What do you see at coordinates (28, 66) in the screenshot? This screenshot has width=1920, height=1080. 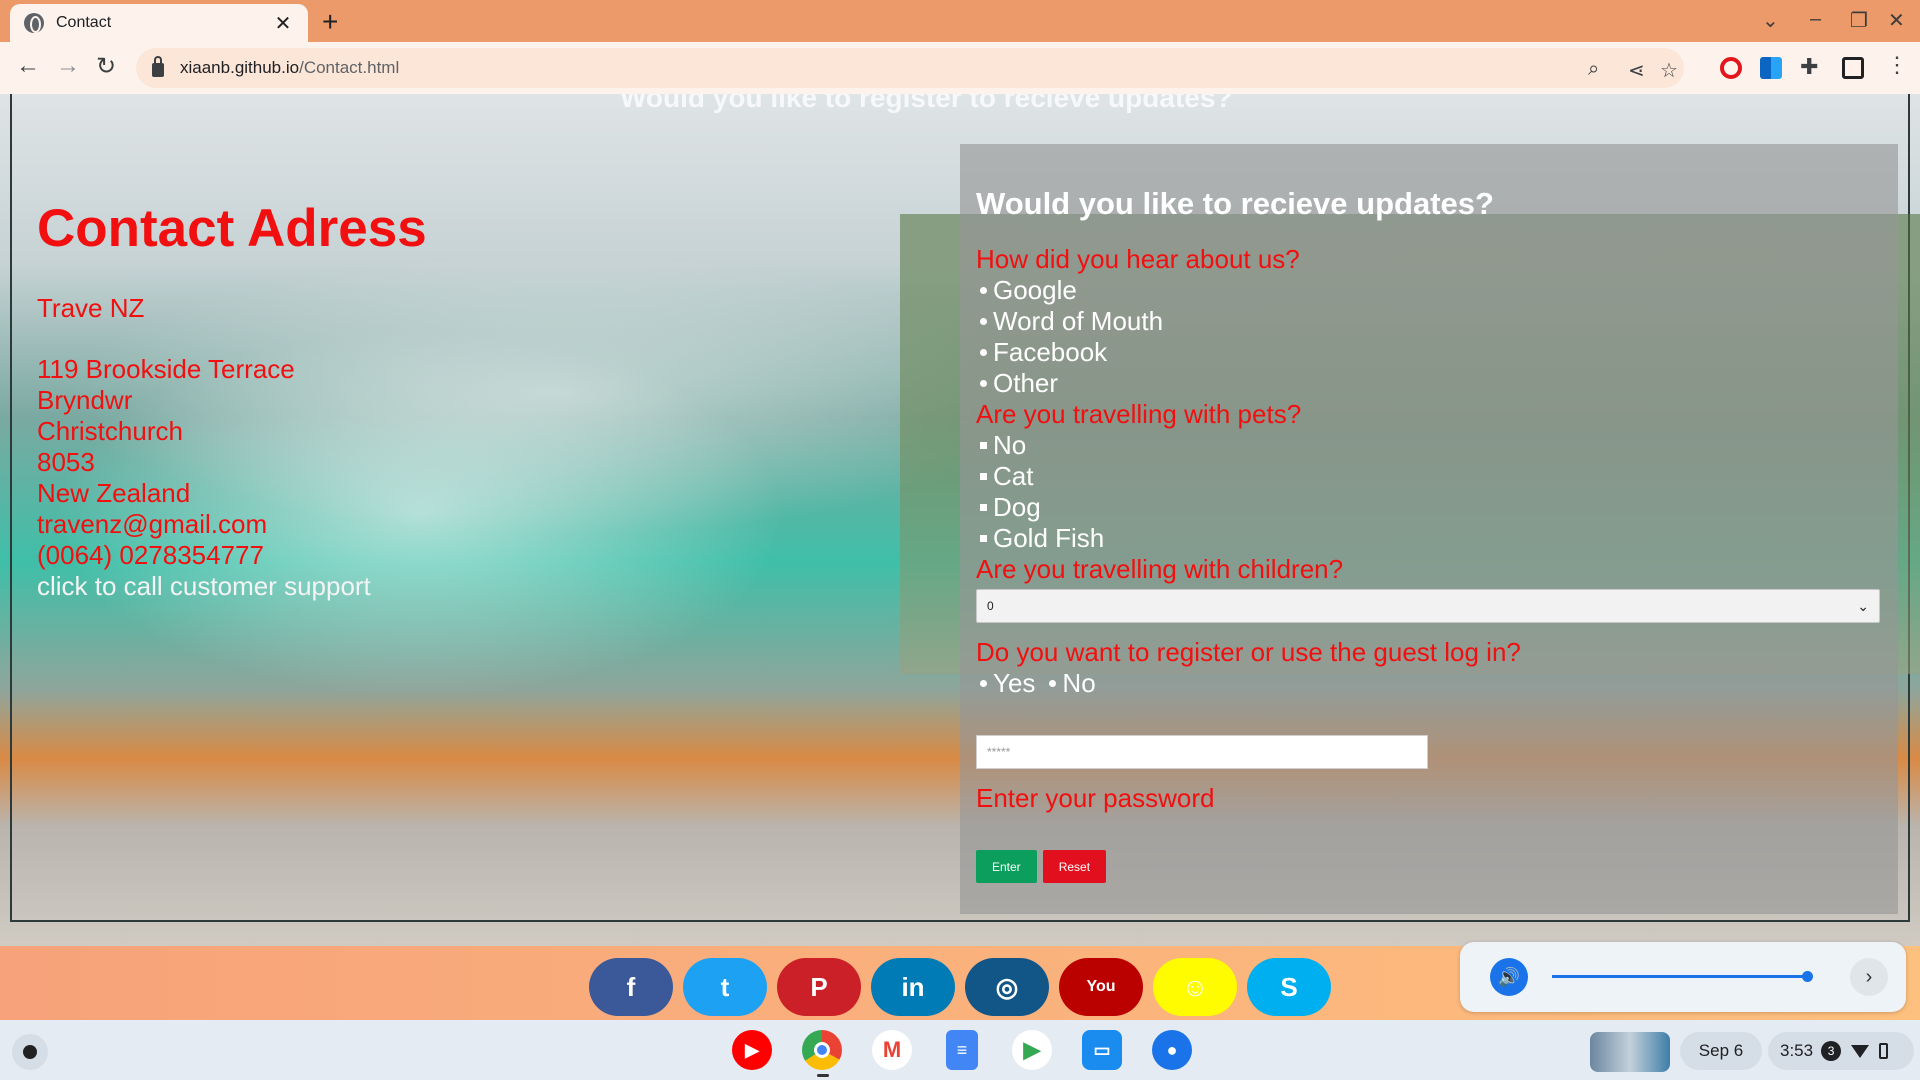 I see `back-icon: ←` at bounding box center [28, 66].